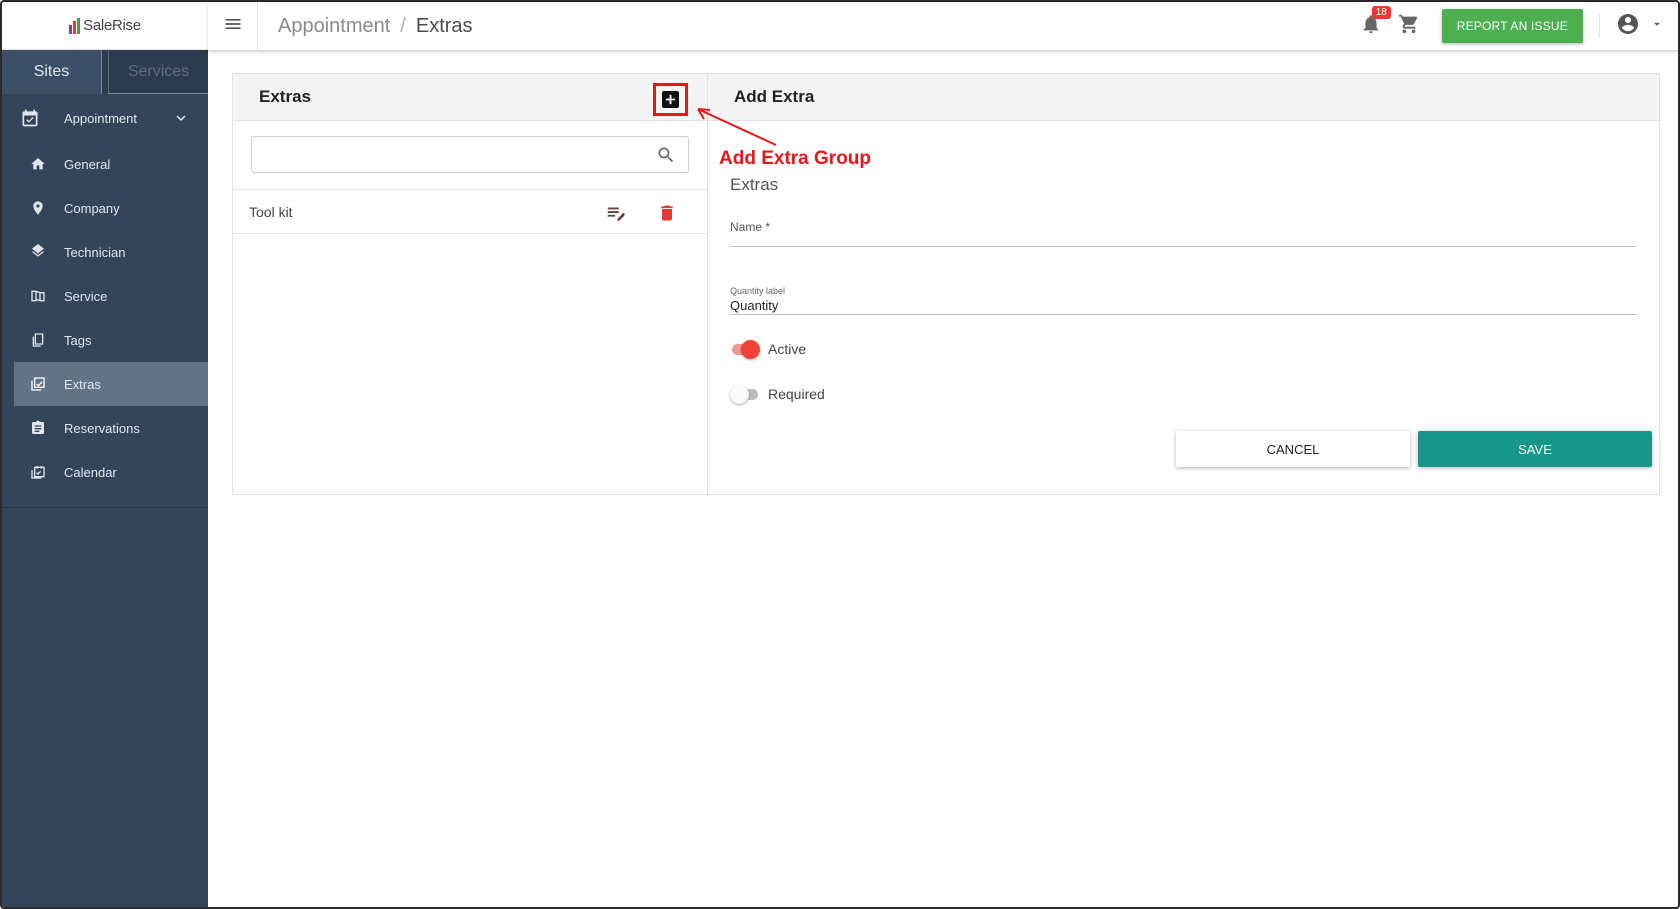  I want to click on home-icon, so click(38, 164).